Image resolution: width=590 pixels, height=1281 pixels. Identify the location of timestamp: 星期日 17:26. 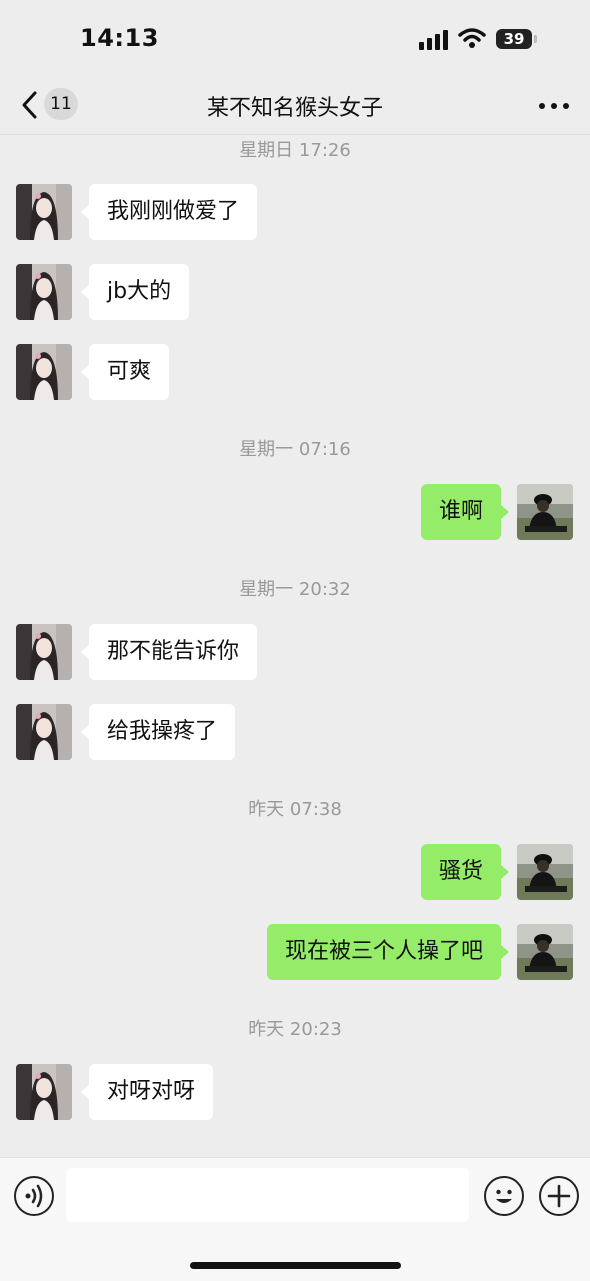
(295, 150).